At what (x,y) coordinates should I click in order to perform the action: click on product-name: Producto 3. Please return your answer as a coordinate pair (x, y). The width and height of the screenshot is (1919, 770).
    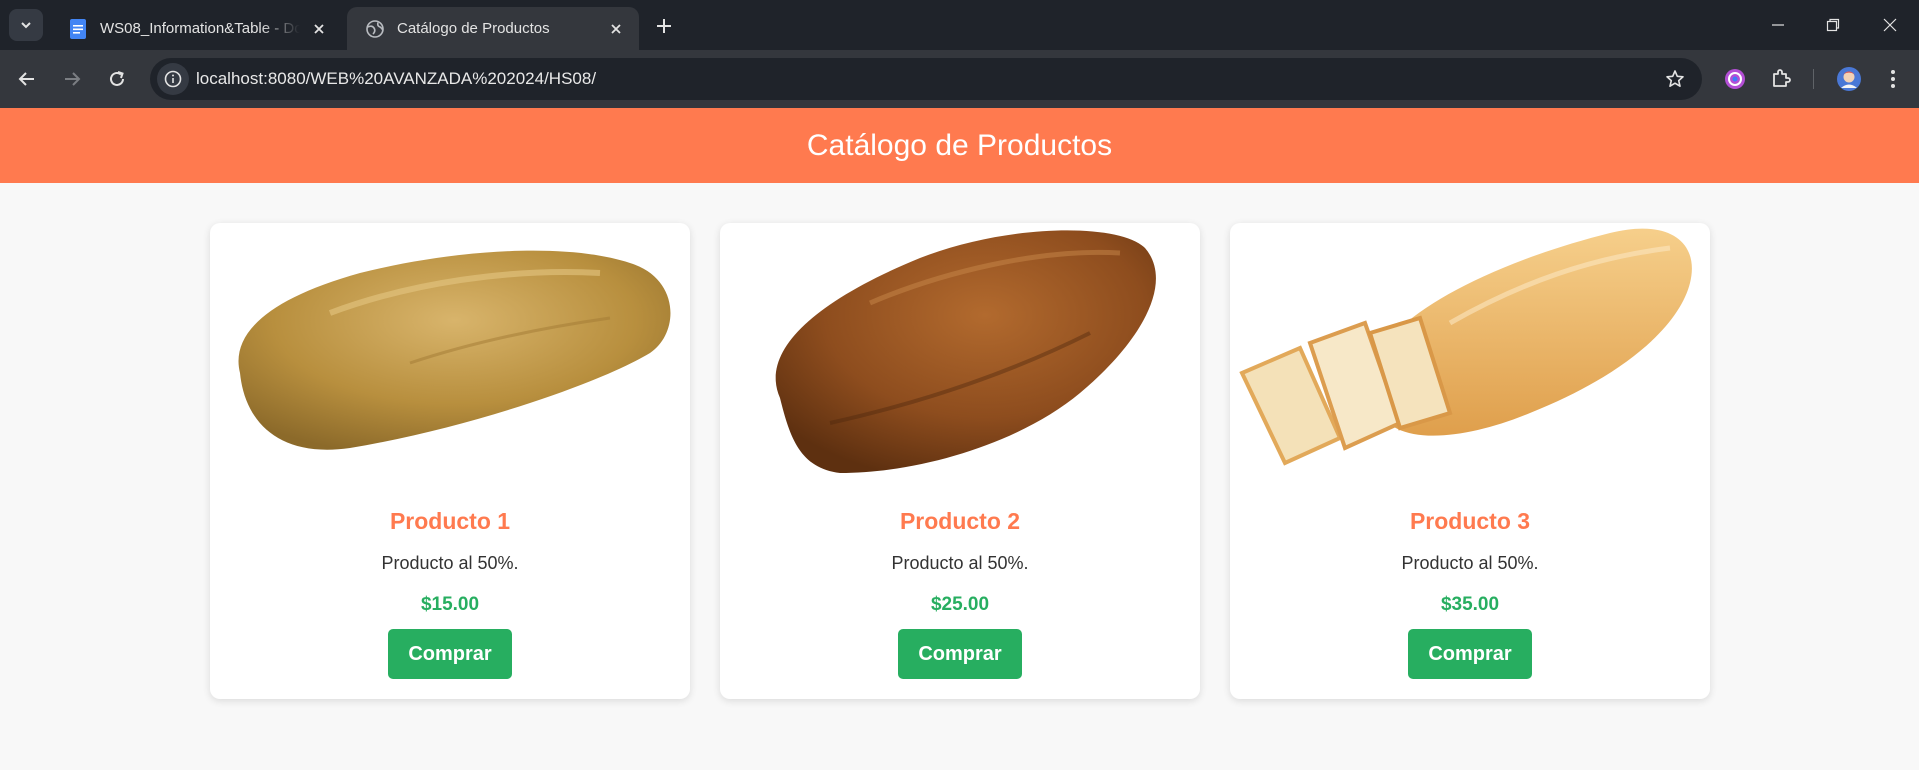
    Looking at the image, I should click on (1470, 521).